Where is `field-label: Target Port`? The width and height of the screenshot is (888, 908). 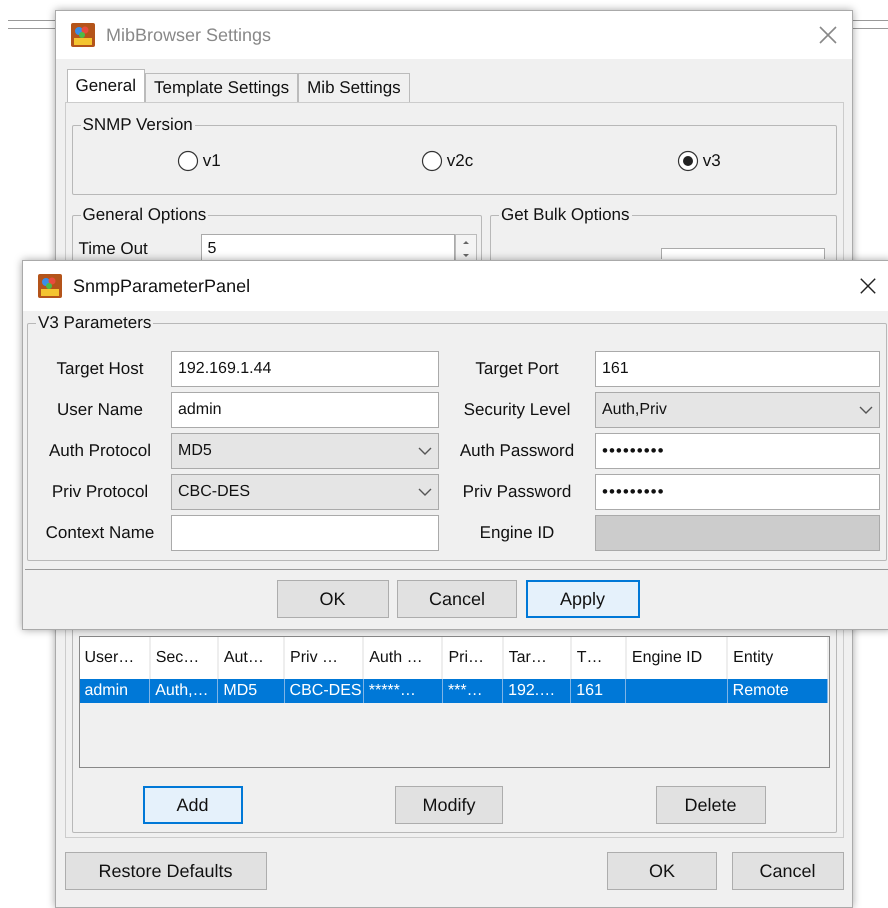
field-label: Target Port is located at coordinates (517, 369).